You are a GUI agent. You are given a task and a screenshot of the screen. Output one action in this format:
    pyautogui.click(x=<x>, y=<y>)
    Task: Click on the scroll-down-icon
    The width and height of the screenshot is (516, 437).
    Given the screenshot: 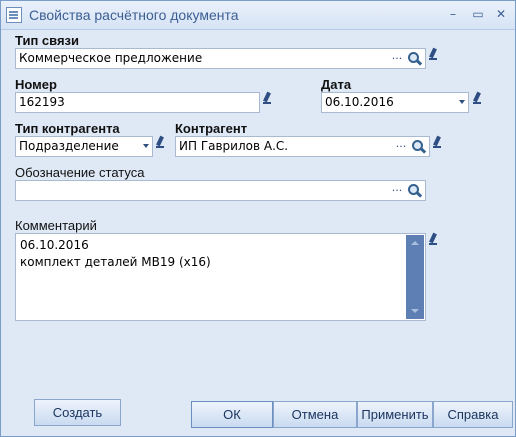 What is the action you would take?
    pyautogui.click(x=415, y=311)
    